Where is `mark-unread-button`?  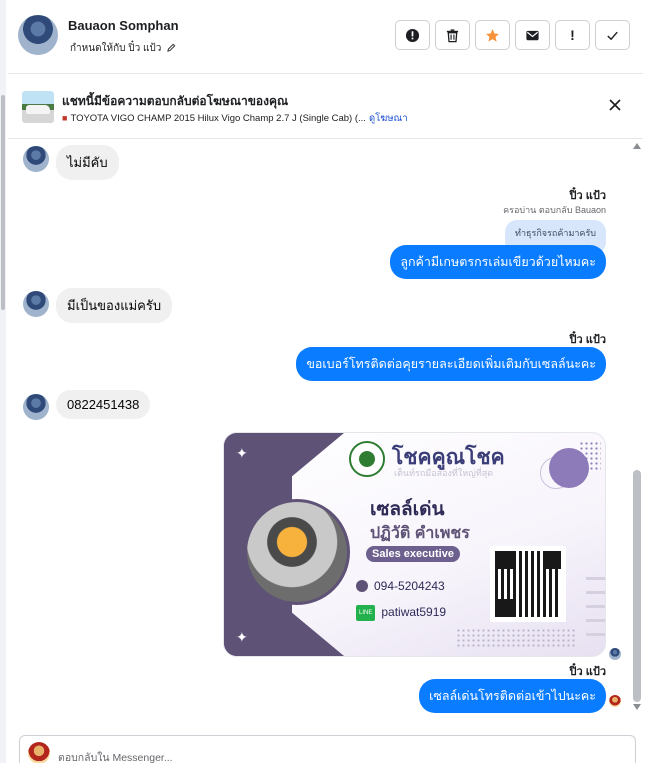 mark-unread-button is located at coordinates (532, 35).